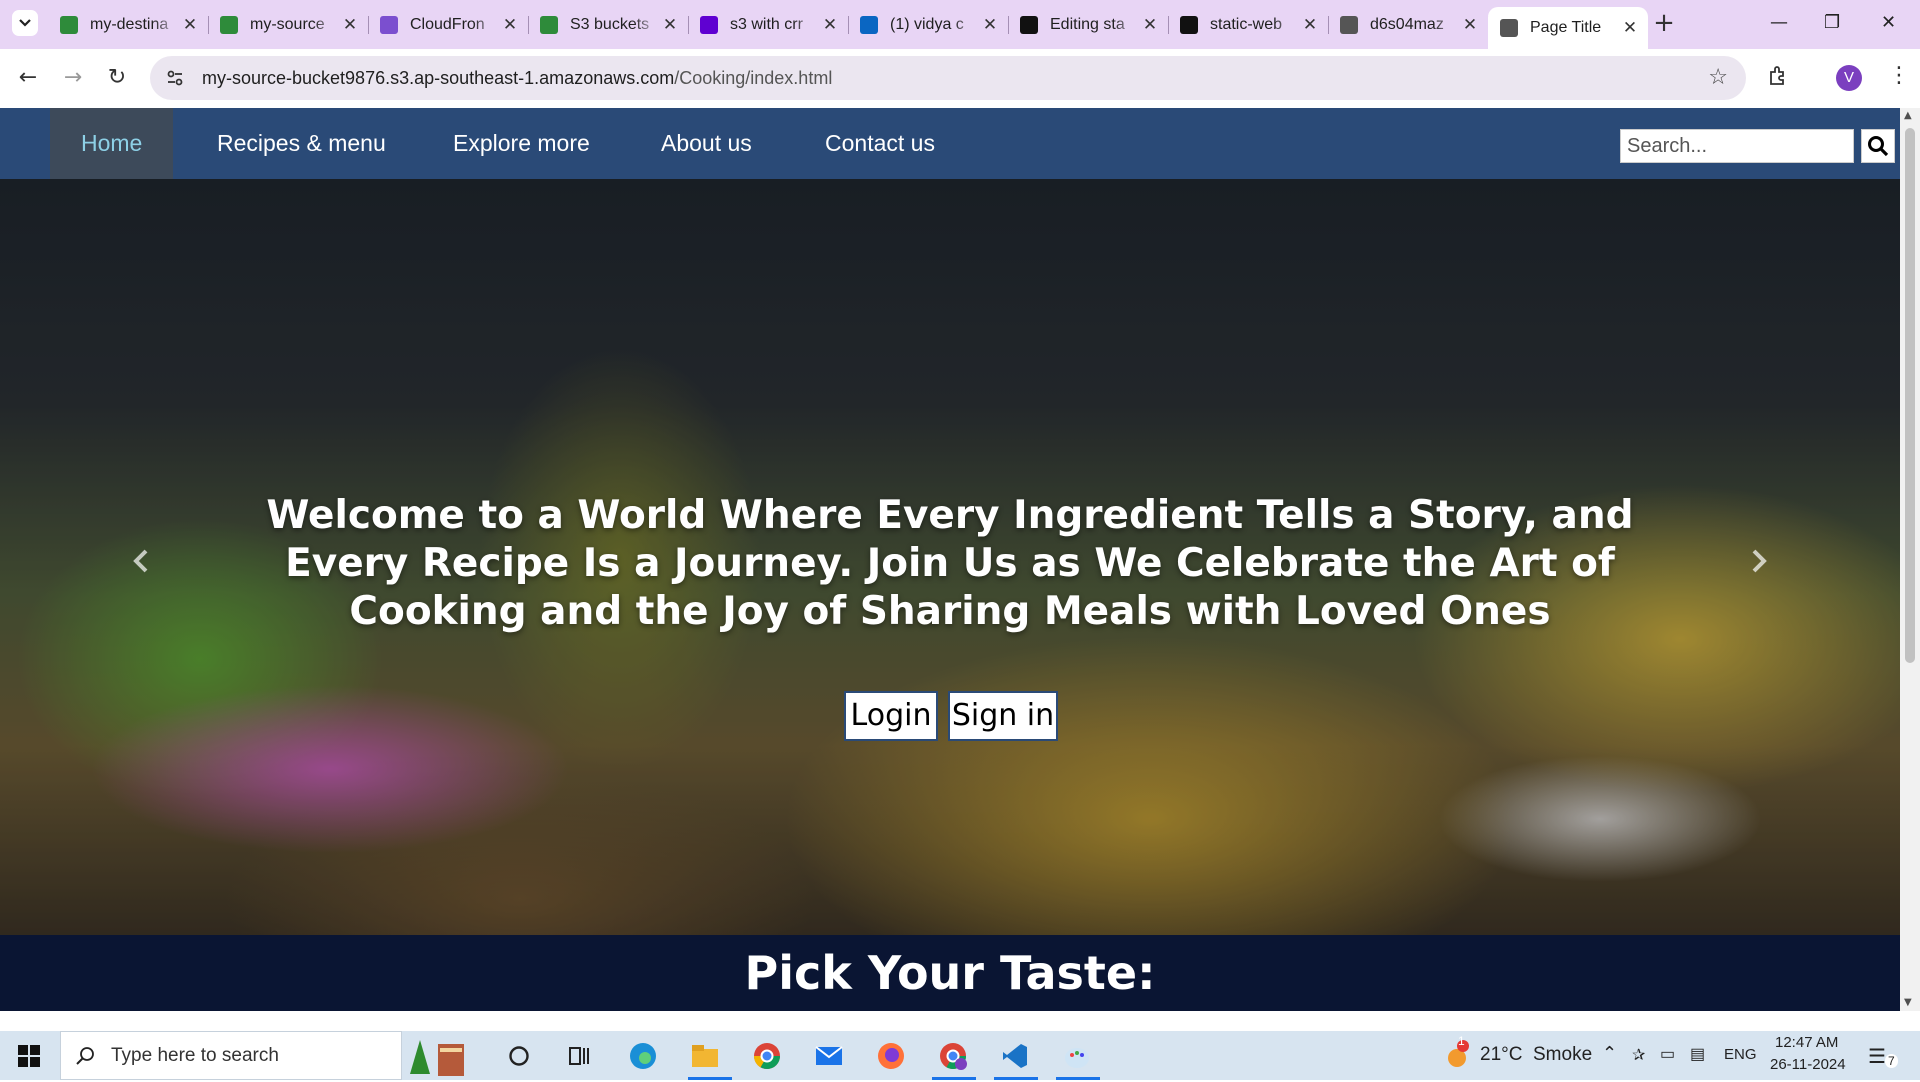  What do you see at coordinates (1910, 395) in the screenshot?
I see `scrollbar-thumb` at bounding box center [1910, 395].